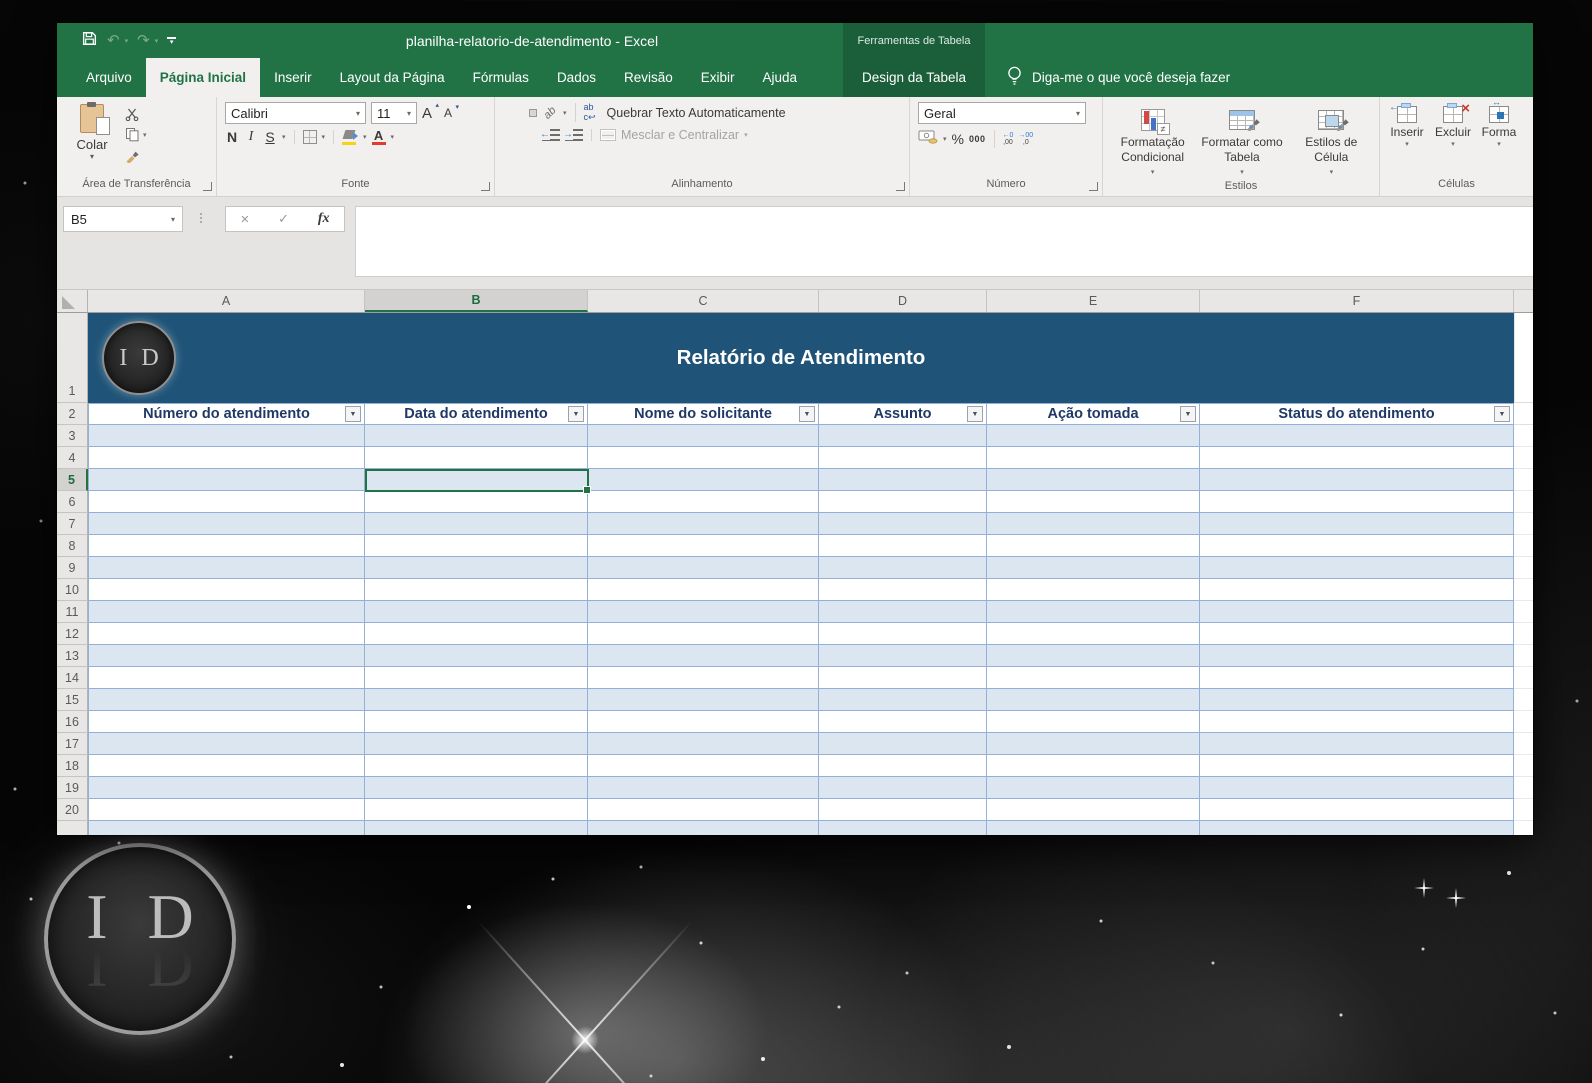 This screenshot has height=1083, width=1592. Describe the element at coordinates (324, 137) in the screenshot. I see `borders-dropdown-icon: ▾` at that location.